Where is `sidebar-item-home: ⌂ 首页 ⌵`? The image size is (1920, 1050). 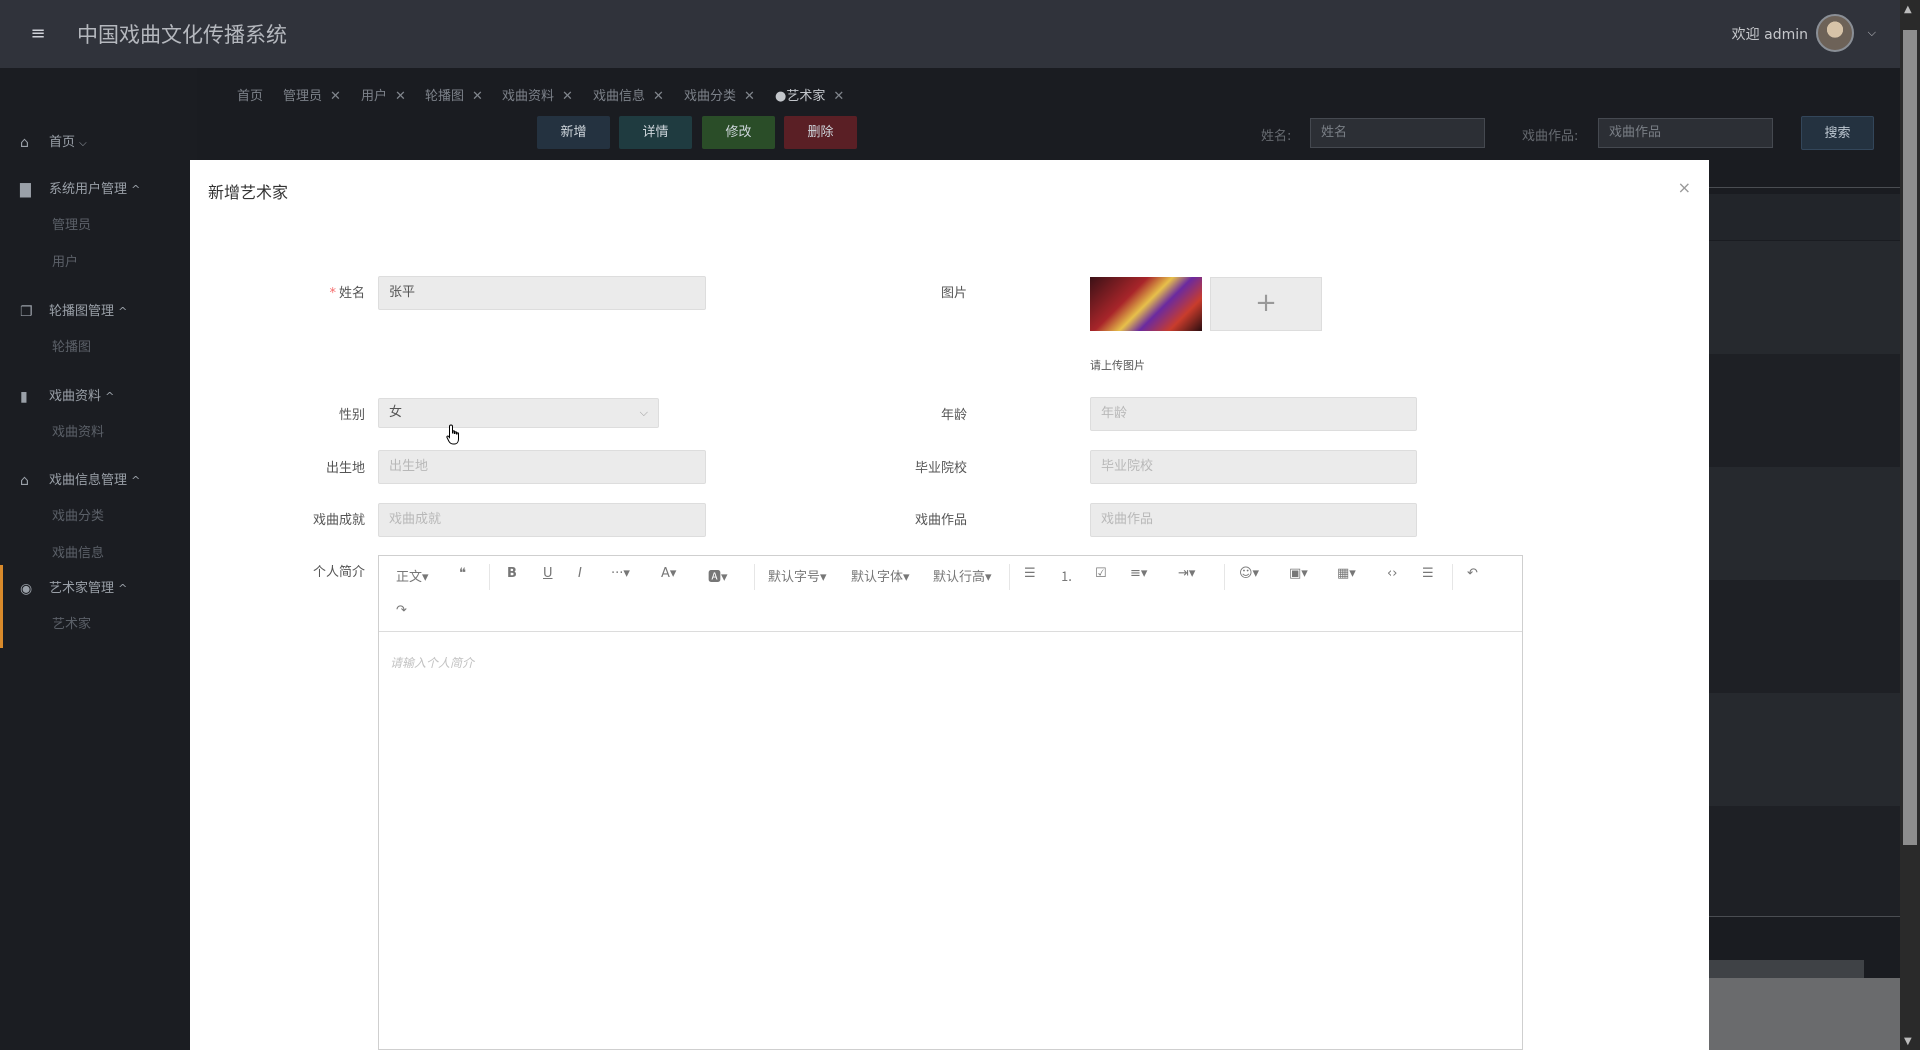
sidebar-item-home: ⌂ 首页 ⌵ is located at coordinates (98, 143).